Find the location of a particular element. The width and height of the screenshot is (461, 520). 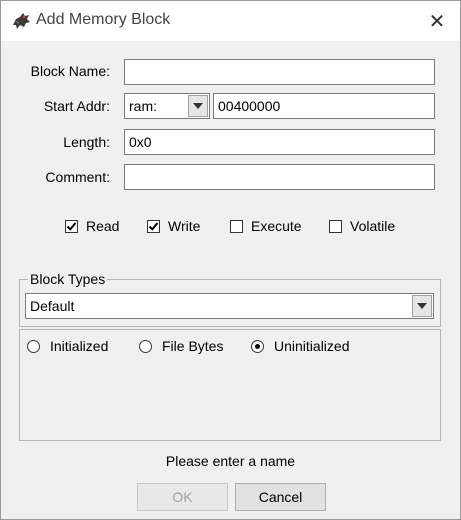

block-type-select: Default is located at coordinates (229, 306).